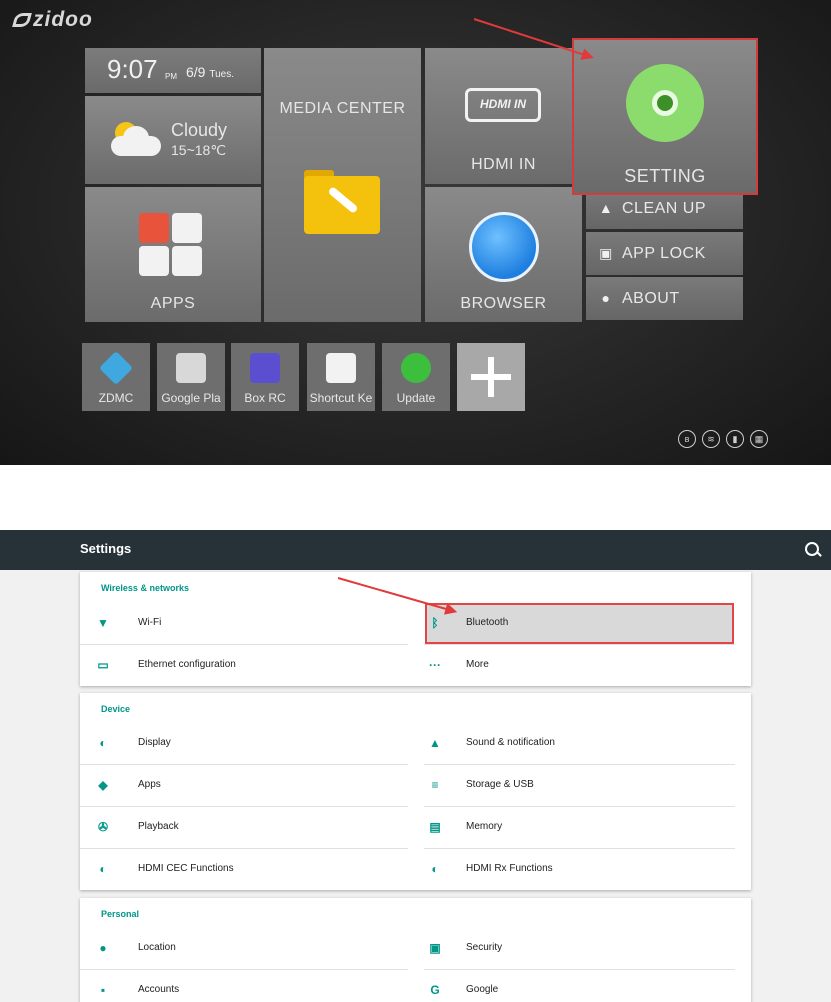  I want to click on plus-icon-vertical, so click(491, 377).